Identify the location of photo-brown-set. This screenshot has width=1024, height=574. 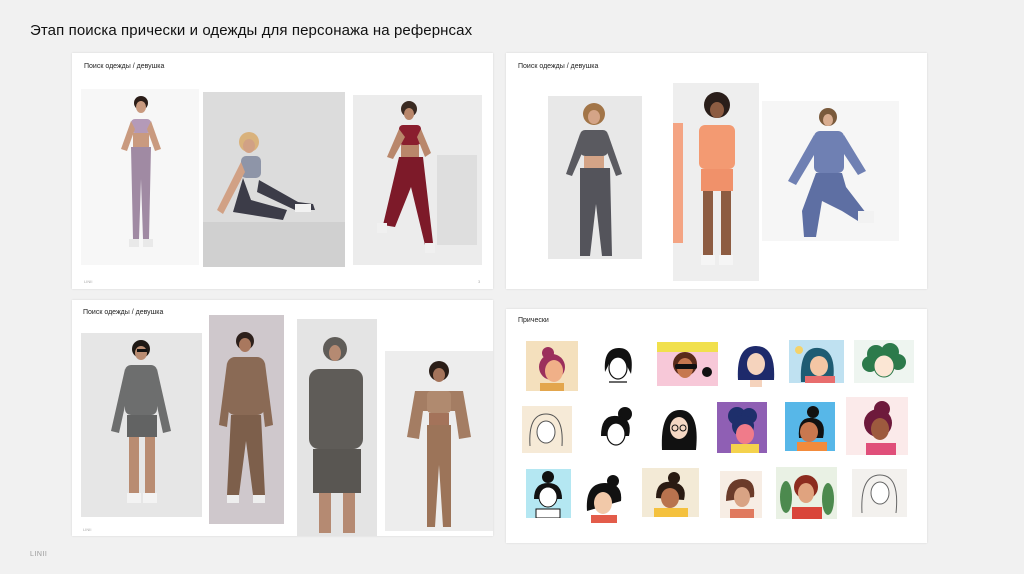
(246, 419).